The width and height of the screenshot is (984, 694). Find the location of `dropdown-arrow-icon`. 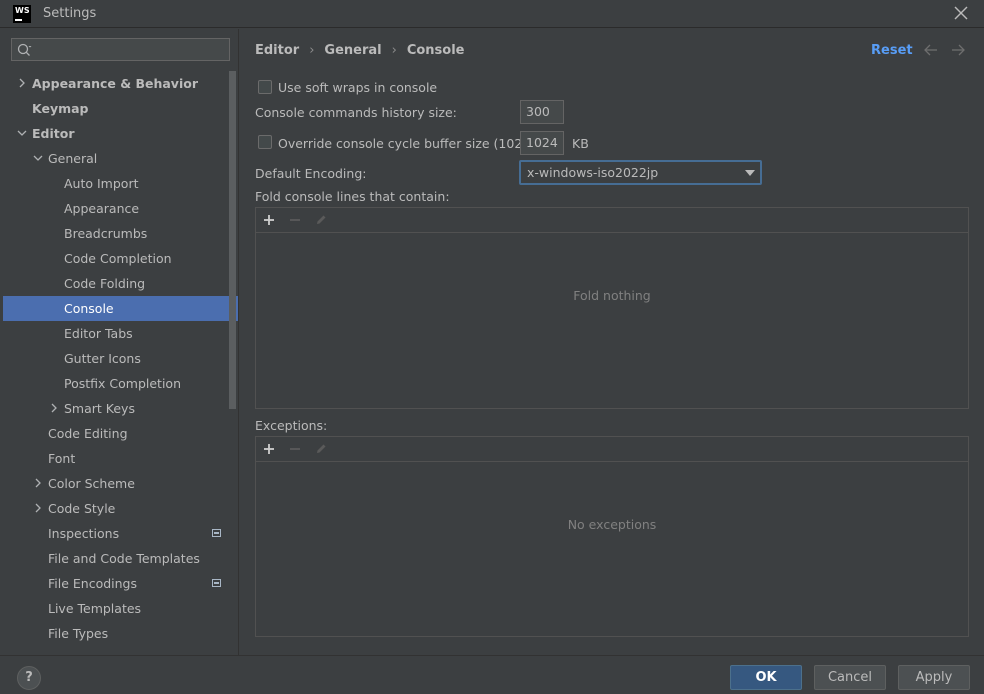

dropdown-arrow-icon is located at coordinates (750, 173).